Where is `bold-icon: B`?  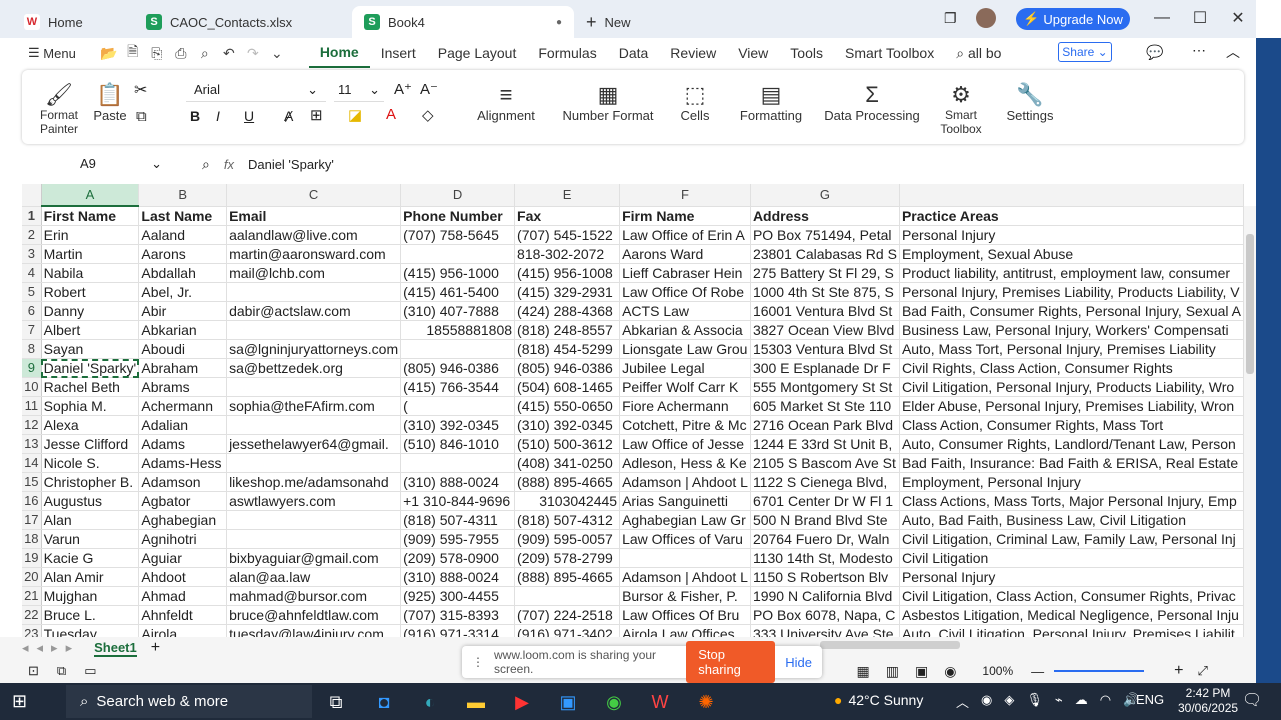
bold-icon: B is located at coordinates (195, 116).